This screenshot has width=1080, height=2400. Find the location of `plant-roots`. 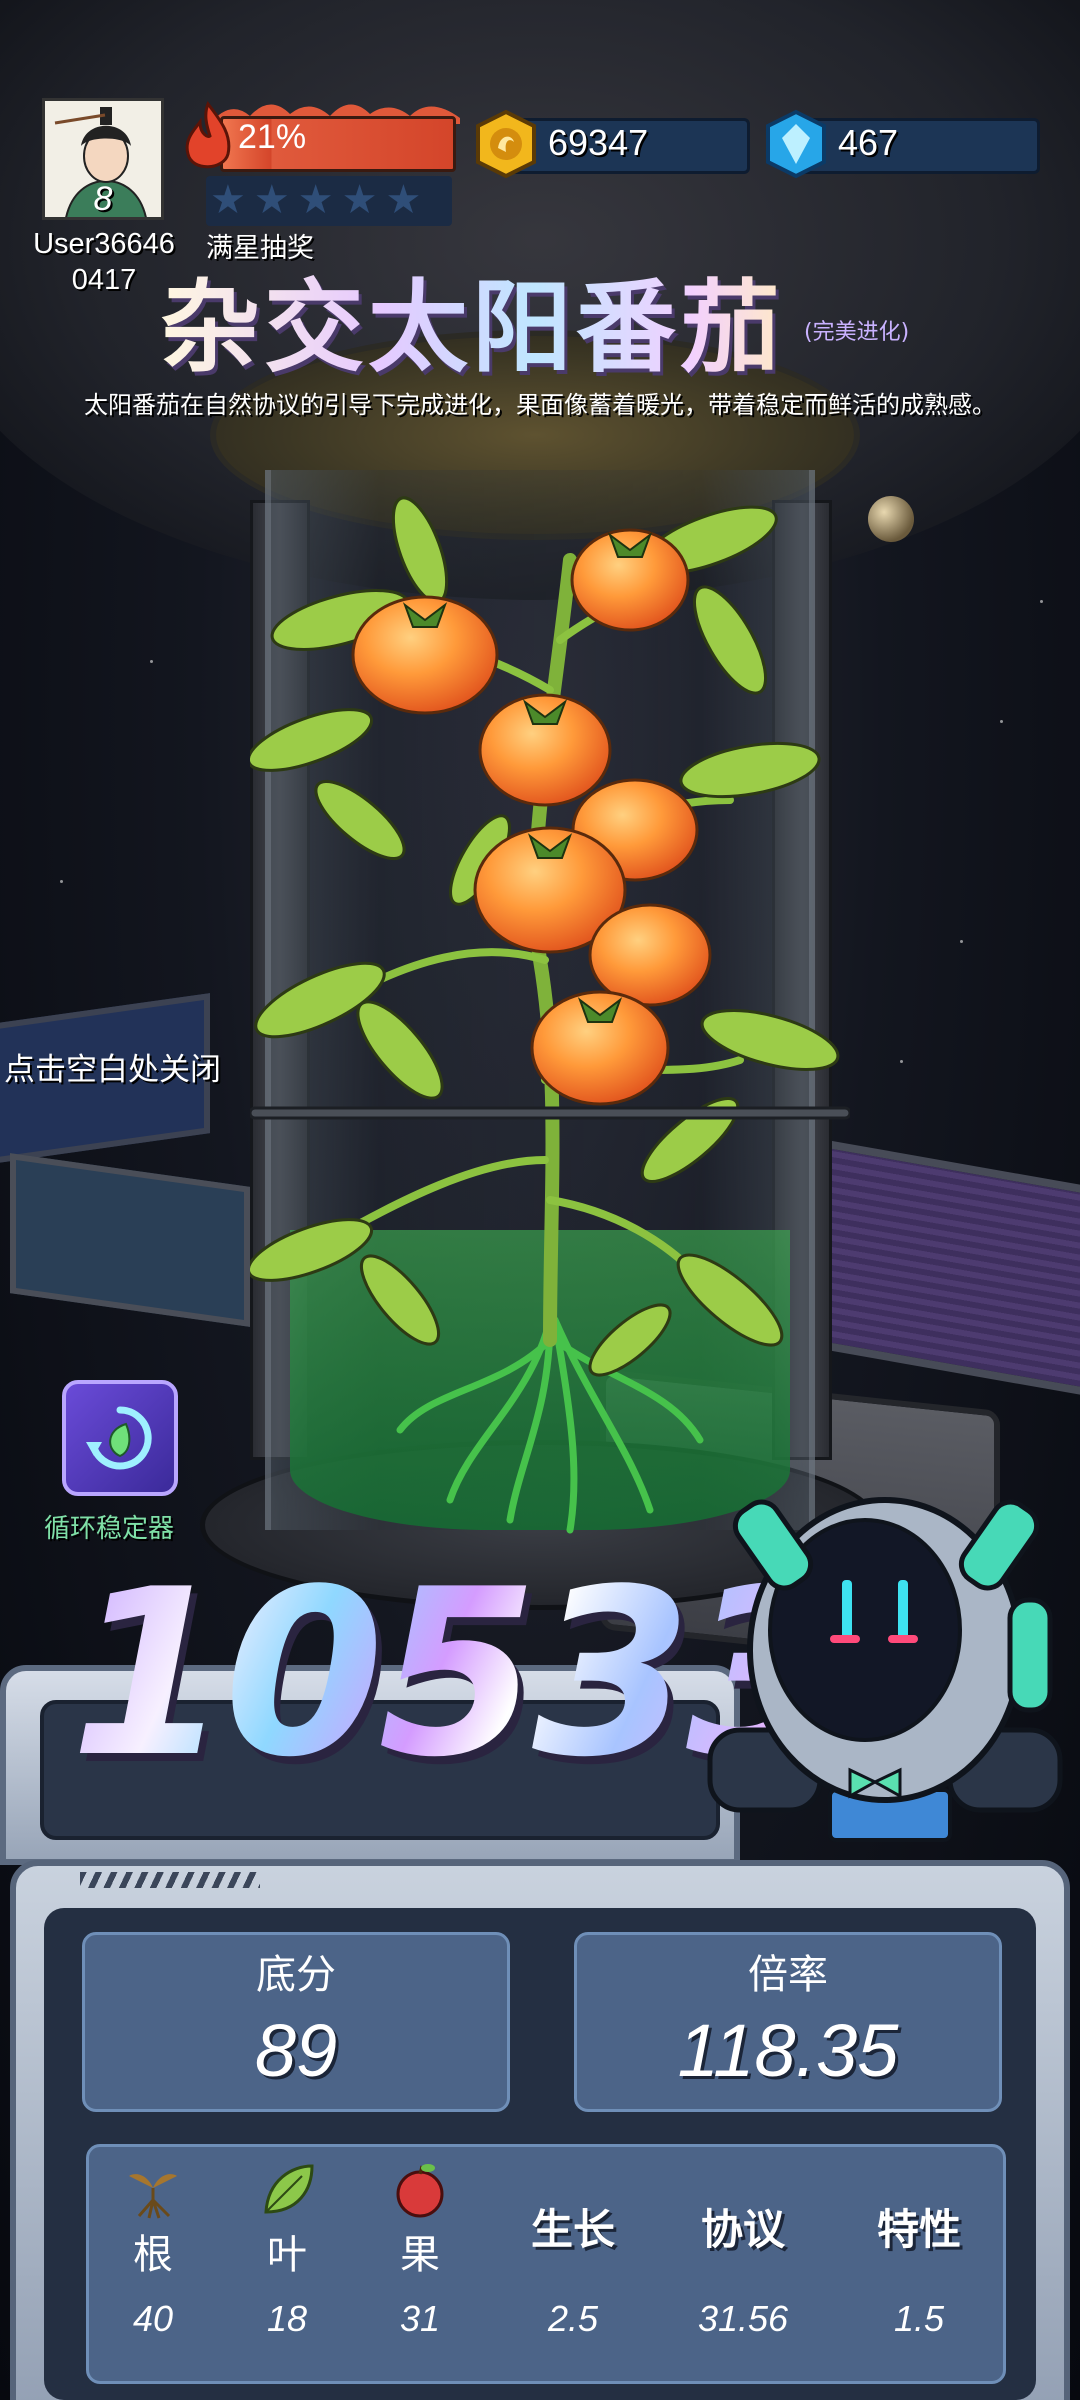

plant-roots is located at coordinates (550, 1425).